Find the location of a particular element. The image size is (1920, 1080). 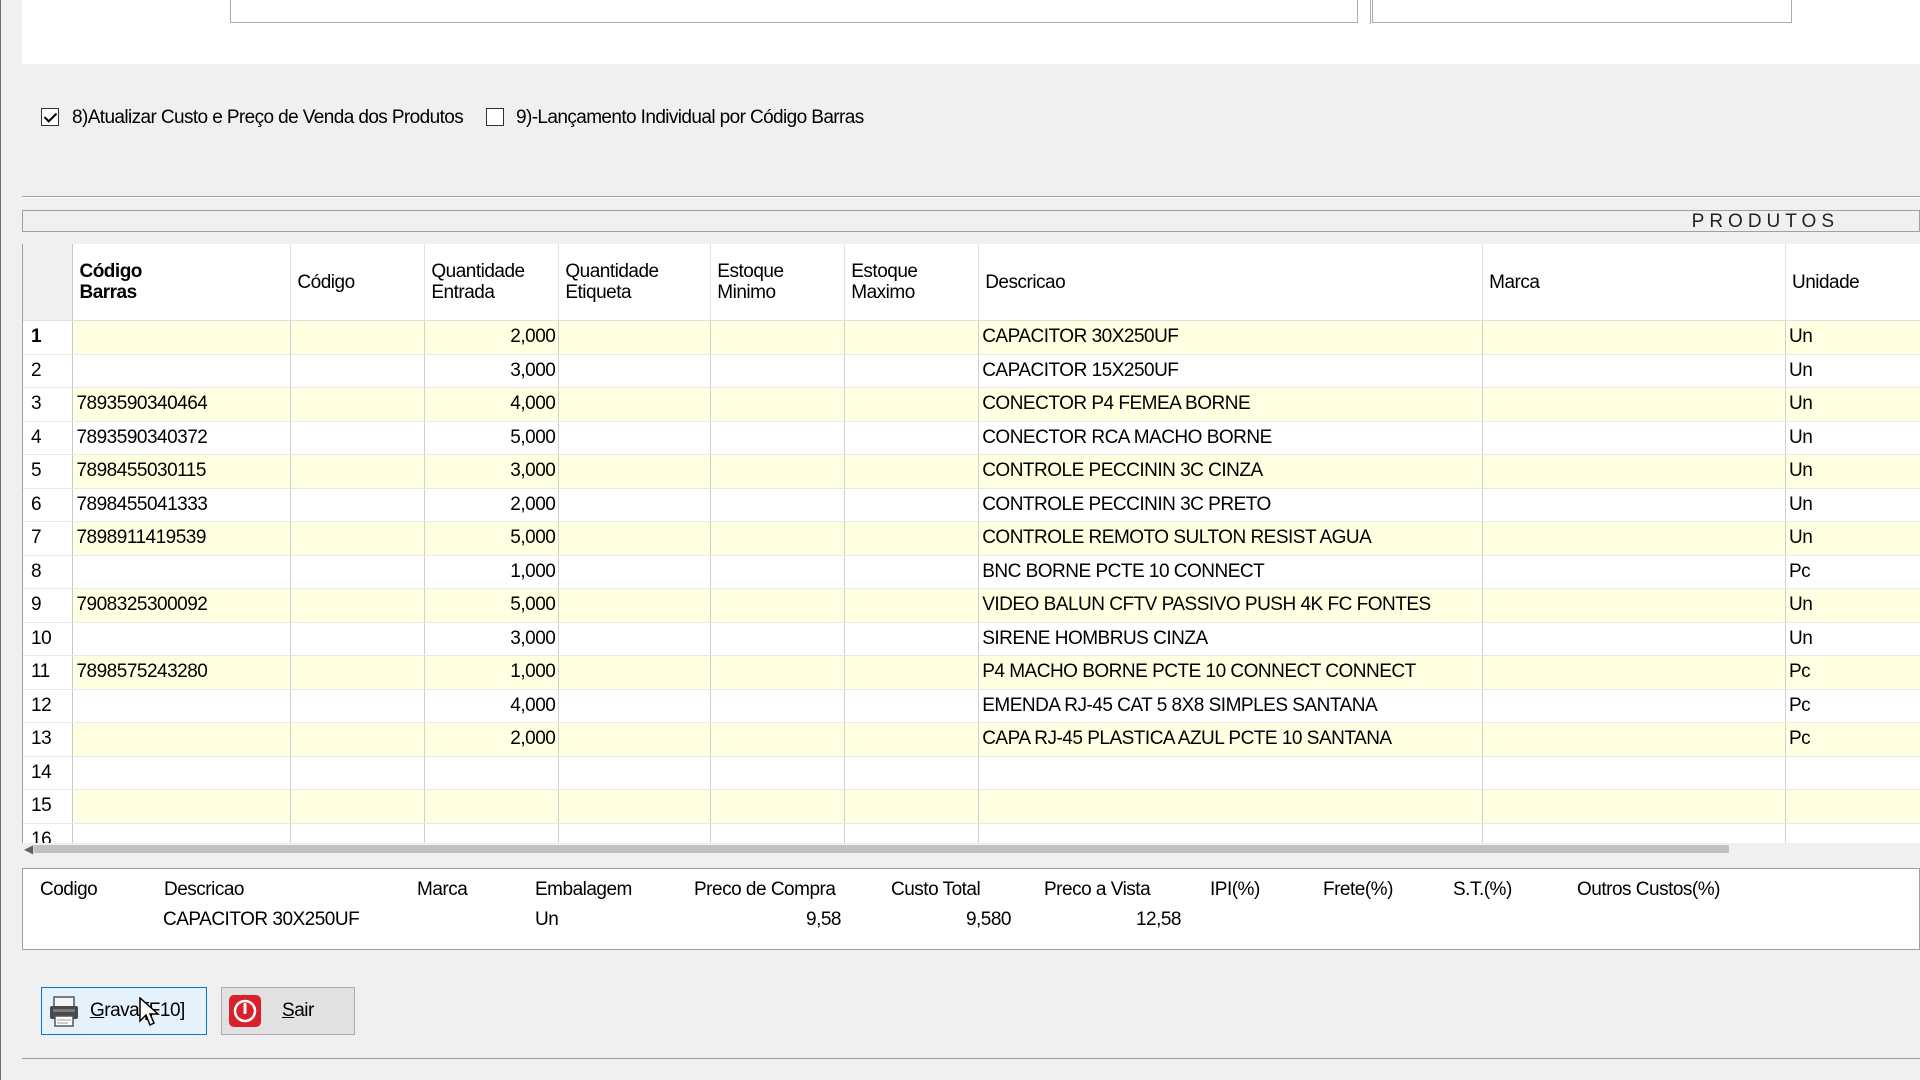

col-header-marca: Marca is located at coordinates (1634, 282).